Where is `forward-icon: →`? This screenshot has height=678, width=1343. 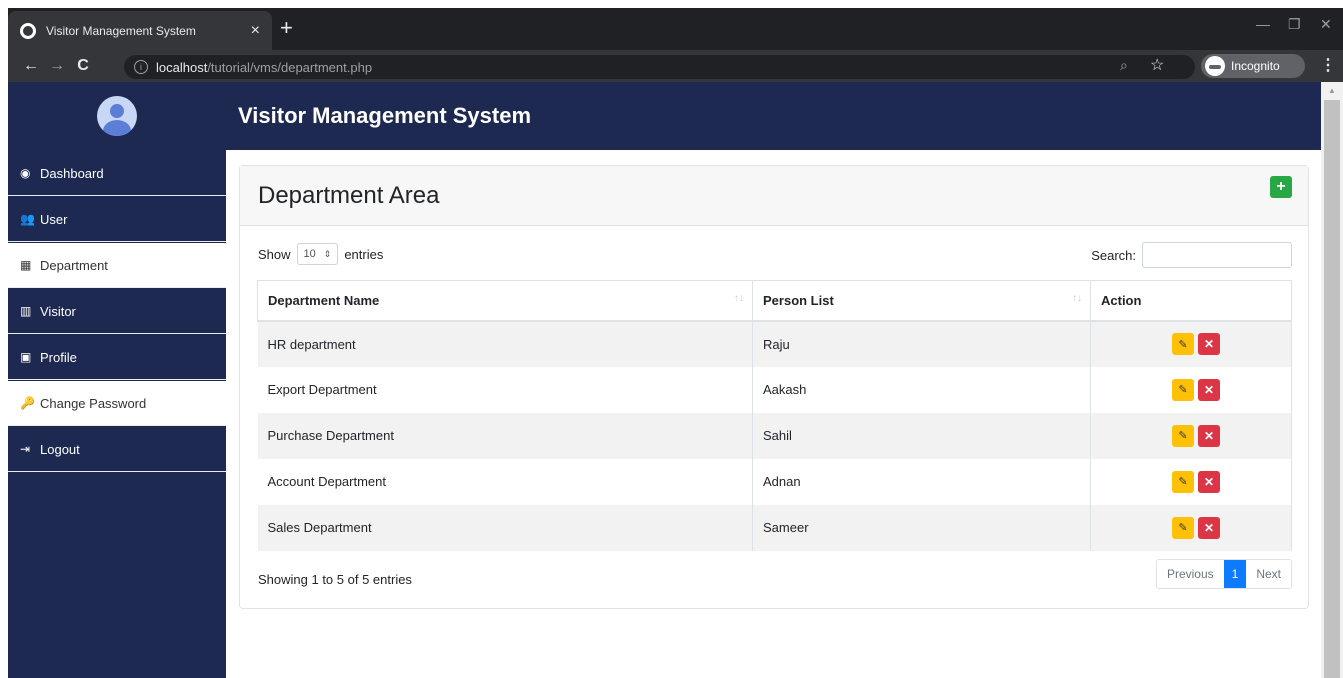
forward-icon: → is located at coordinates (57, 66).